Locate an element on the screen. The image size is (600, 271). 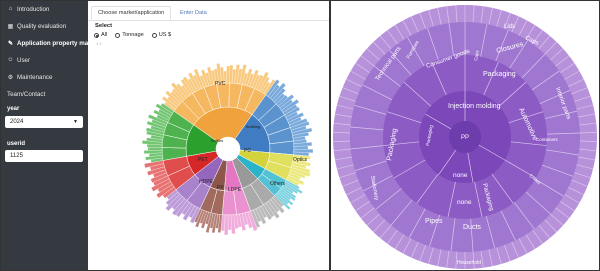
label-pet: PET is located at coordinates (203, 160).